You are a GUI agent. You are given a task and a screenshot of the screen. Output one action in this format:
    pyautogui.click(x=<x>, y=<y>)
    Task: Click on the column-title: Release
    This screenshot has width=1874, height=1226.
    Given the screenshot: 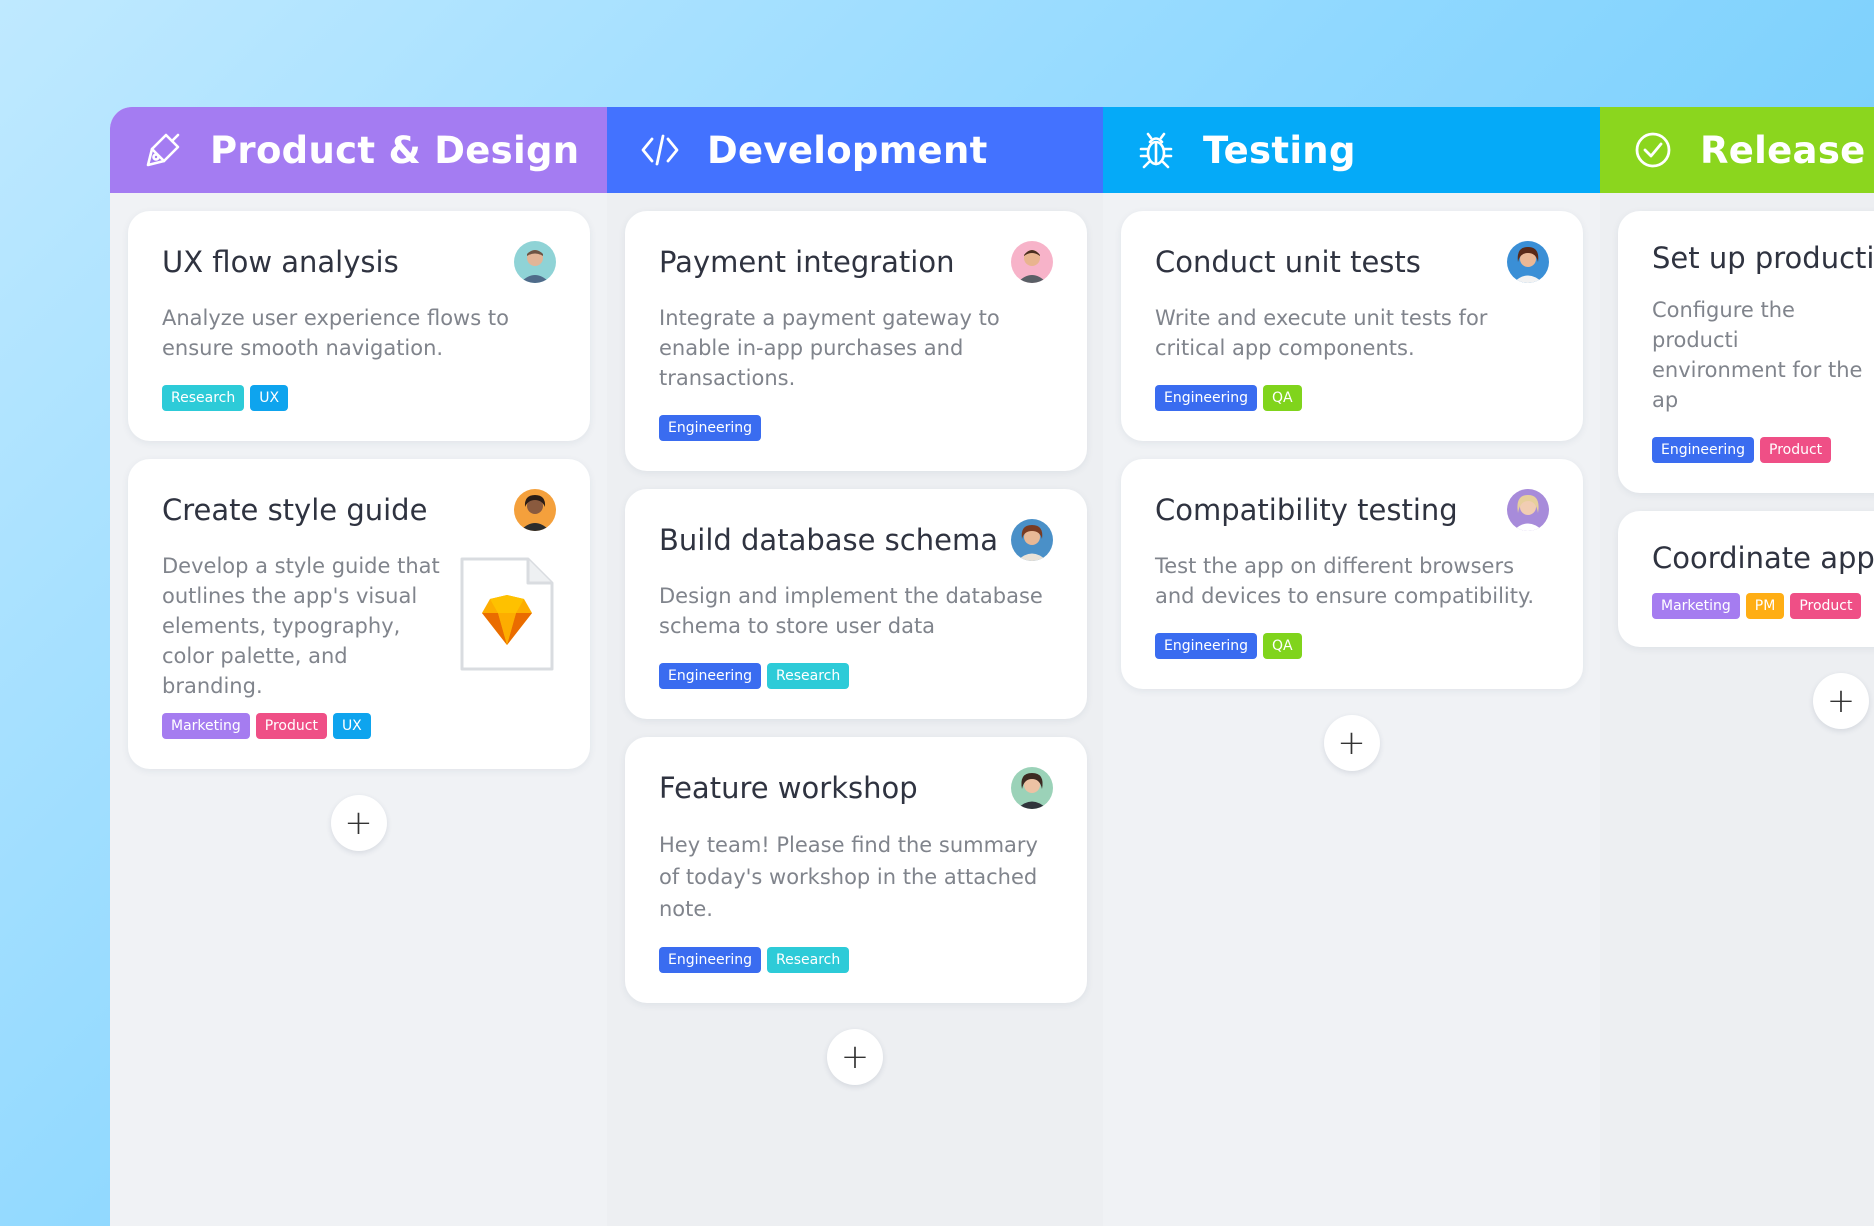 What is the action you would take?
    pyautogui.click(x=1783, y=150)
    